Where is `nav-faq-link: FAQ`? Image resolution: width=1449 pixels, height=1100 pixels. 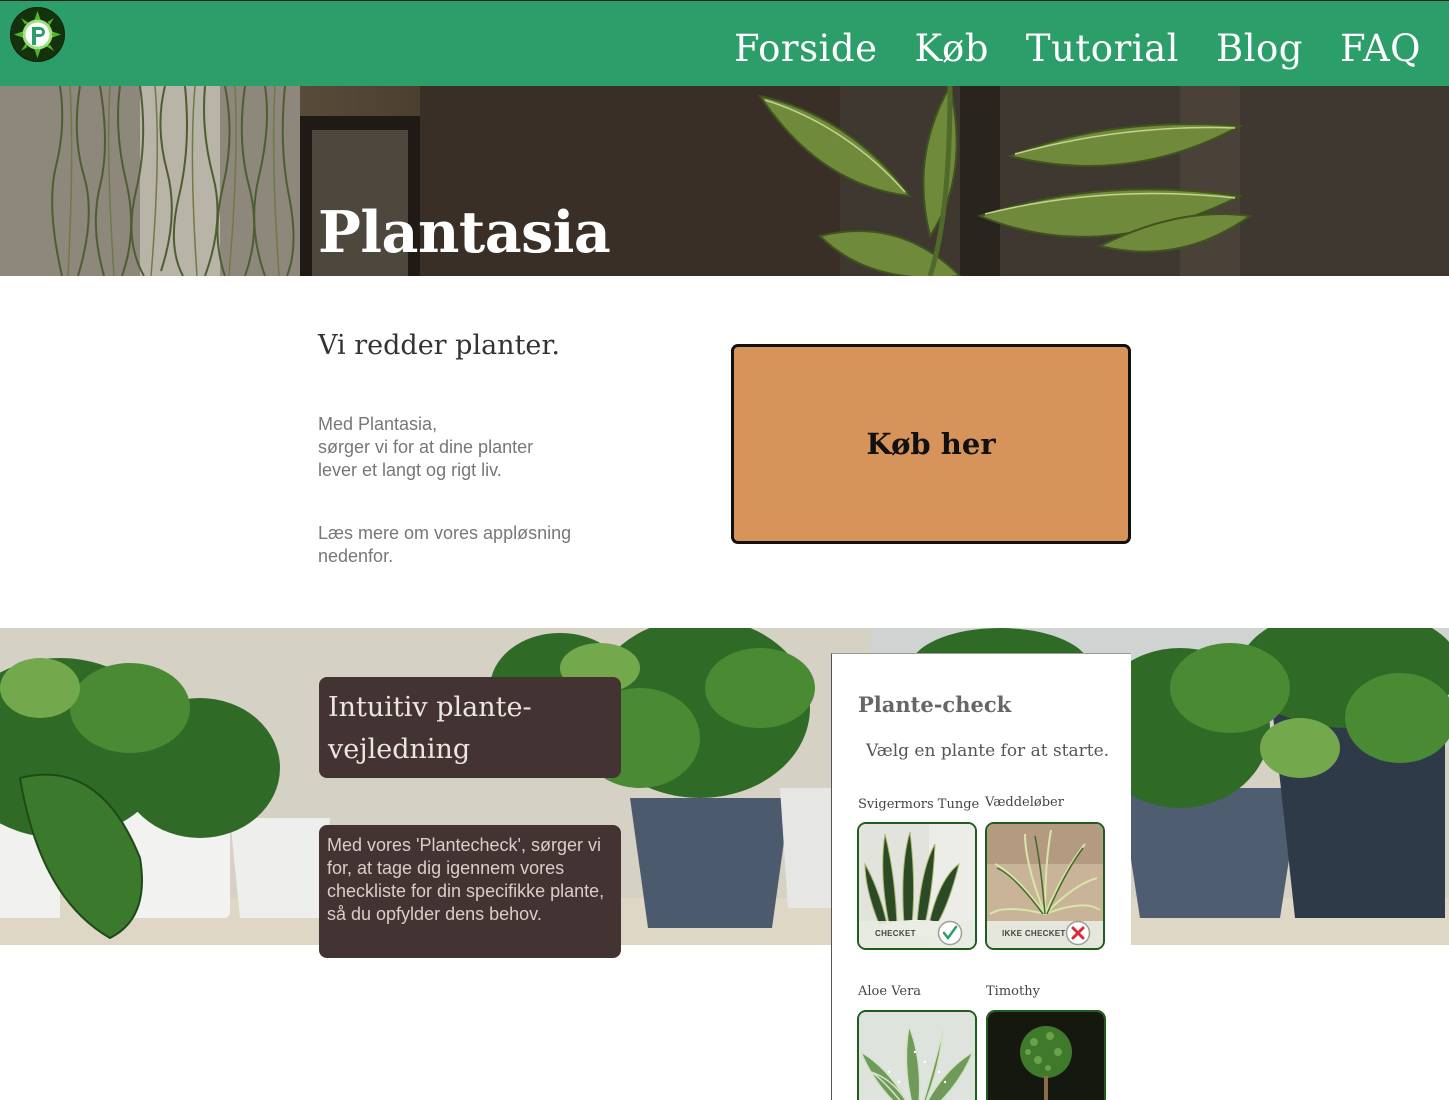
nav-faq-link: FAQ is located at coordinates (1380, 49).